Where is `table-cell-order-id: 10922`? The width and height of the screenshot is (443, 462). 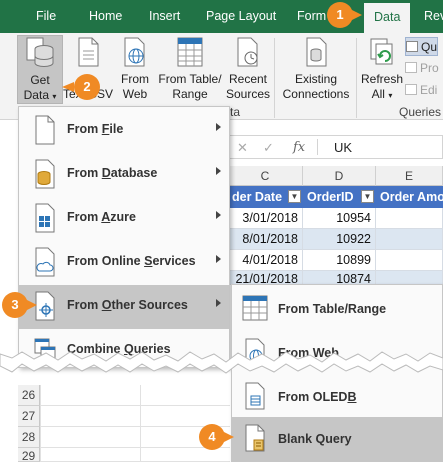 table-cell-order-id: 10922 is located at coordinates (339, 239).